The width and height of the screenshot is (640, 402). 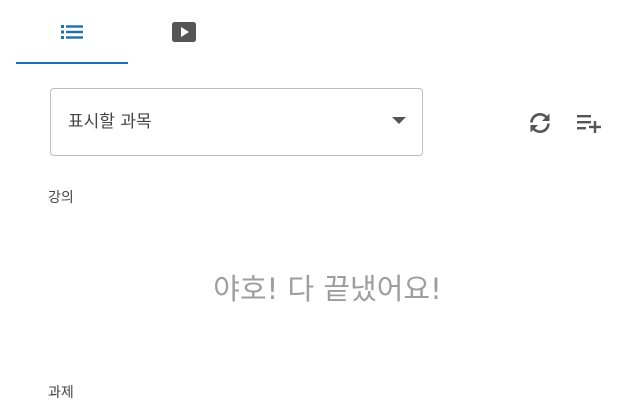 What do you see at coordinates (327, 289) in the screenshot?
I see `lectures-empty-message: 야호! 다 끝냈어요!` at bounding box center [327, 289].